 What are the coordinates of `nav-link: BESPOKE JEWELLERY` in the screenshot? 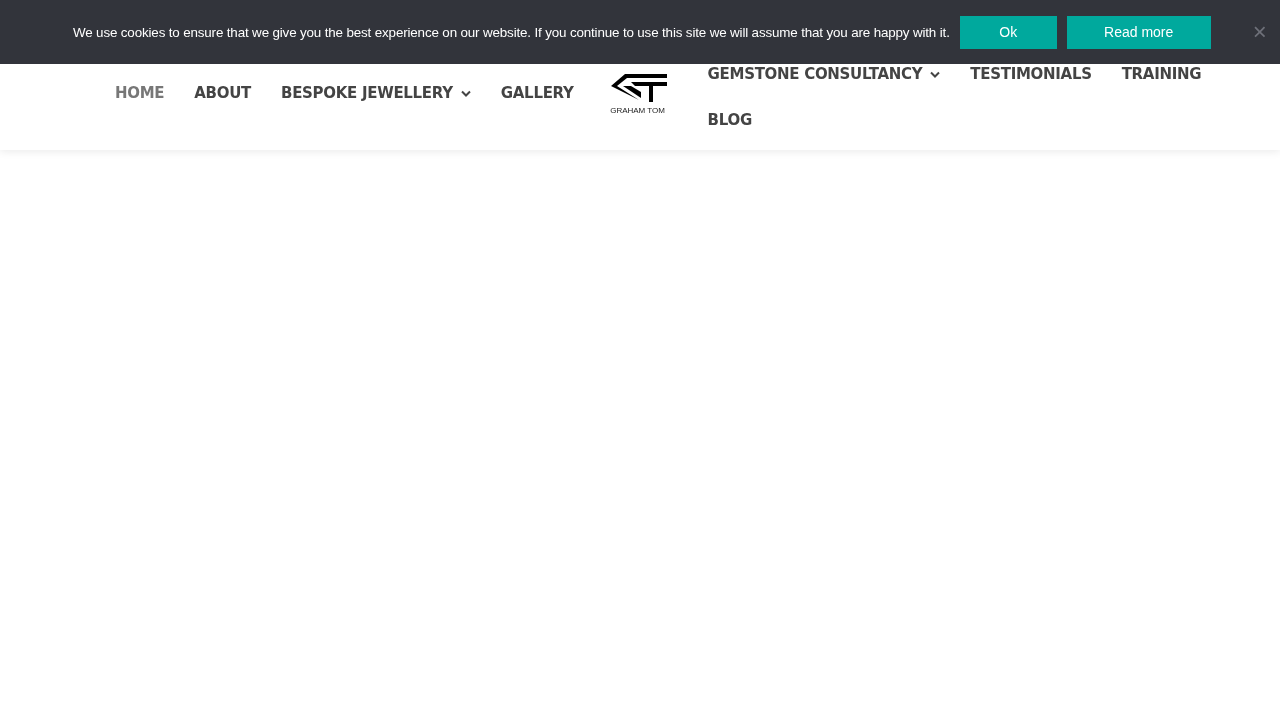 It's located at (376, 93).